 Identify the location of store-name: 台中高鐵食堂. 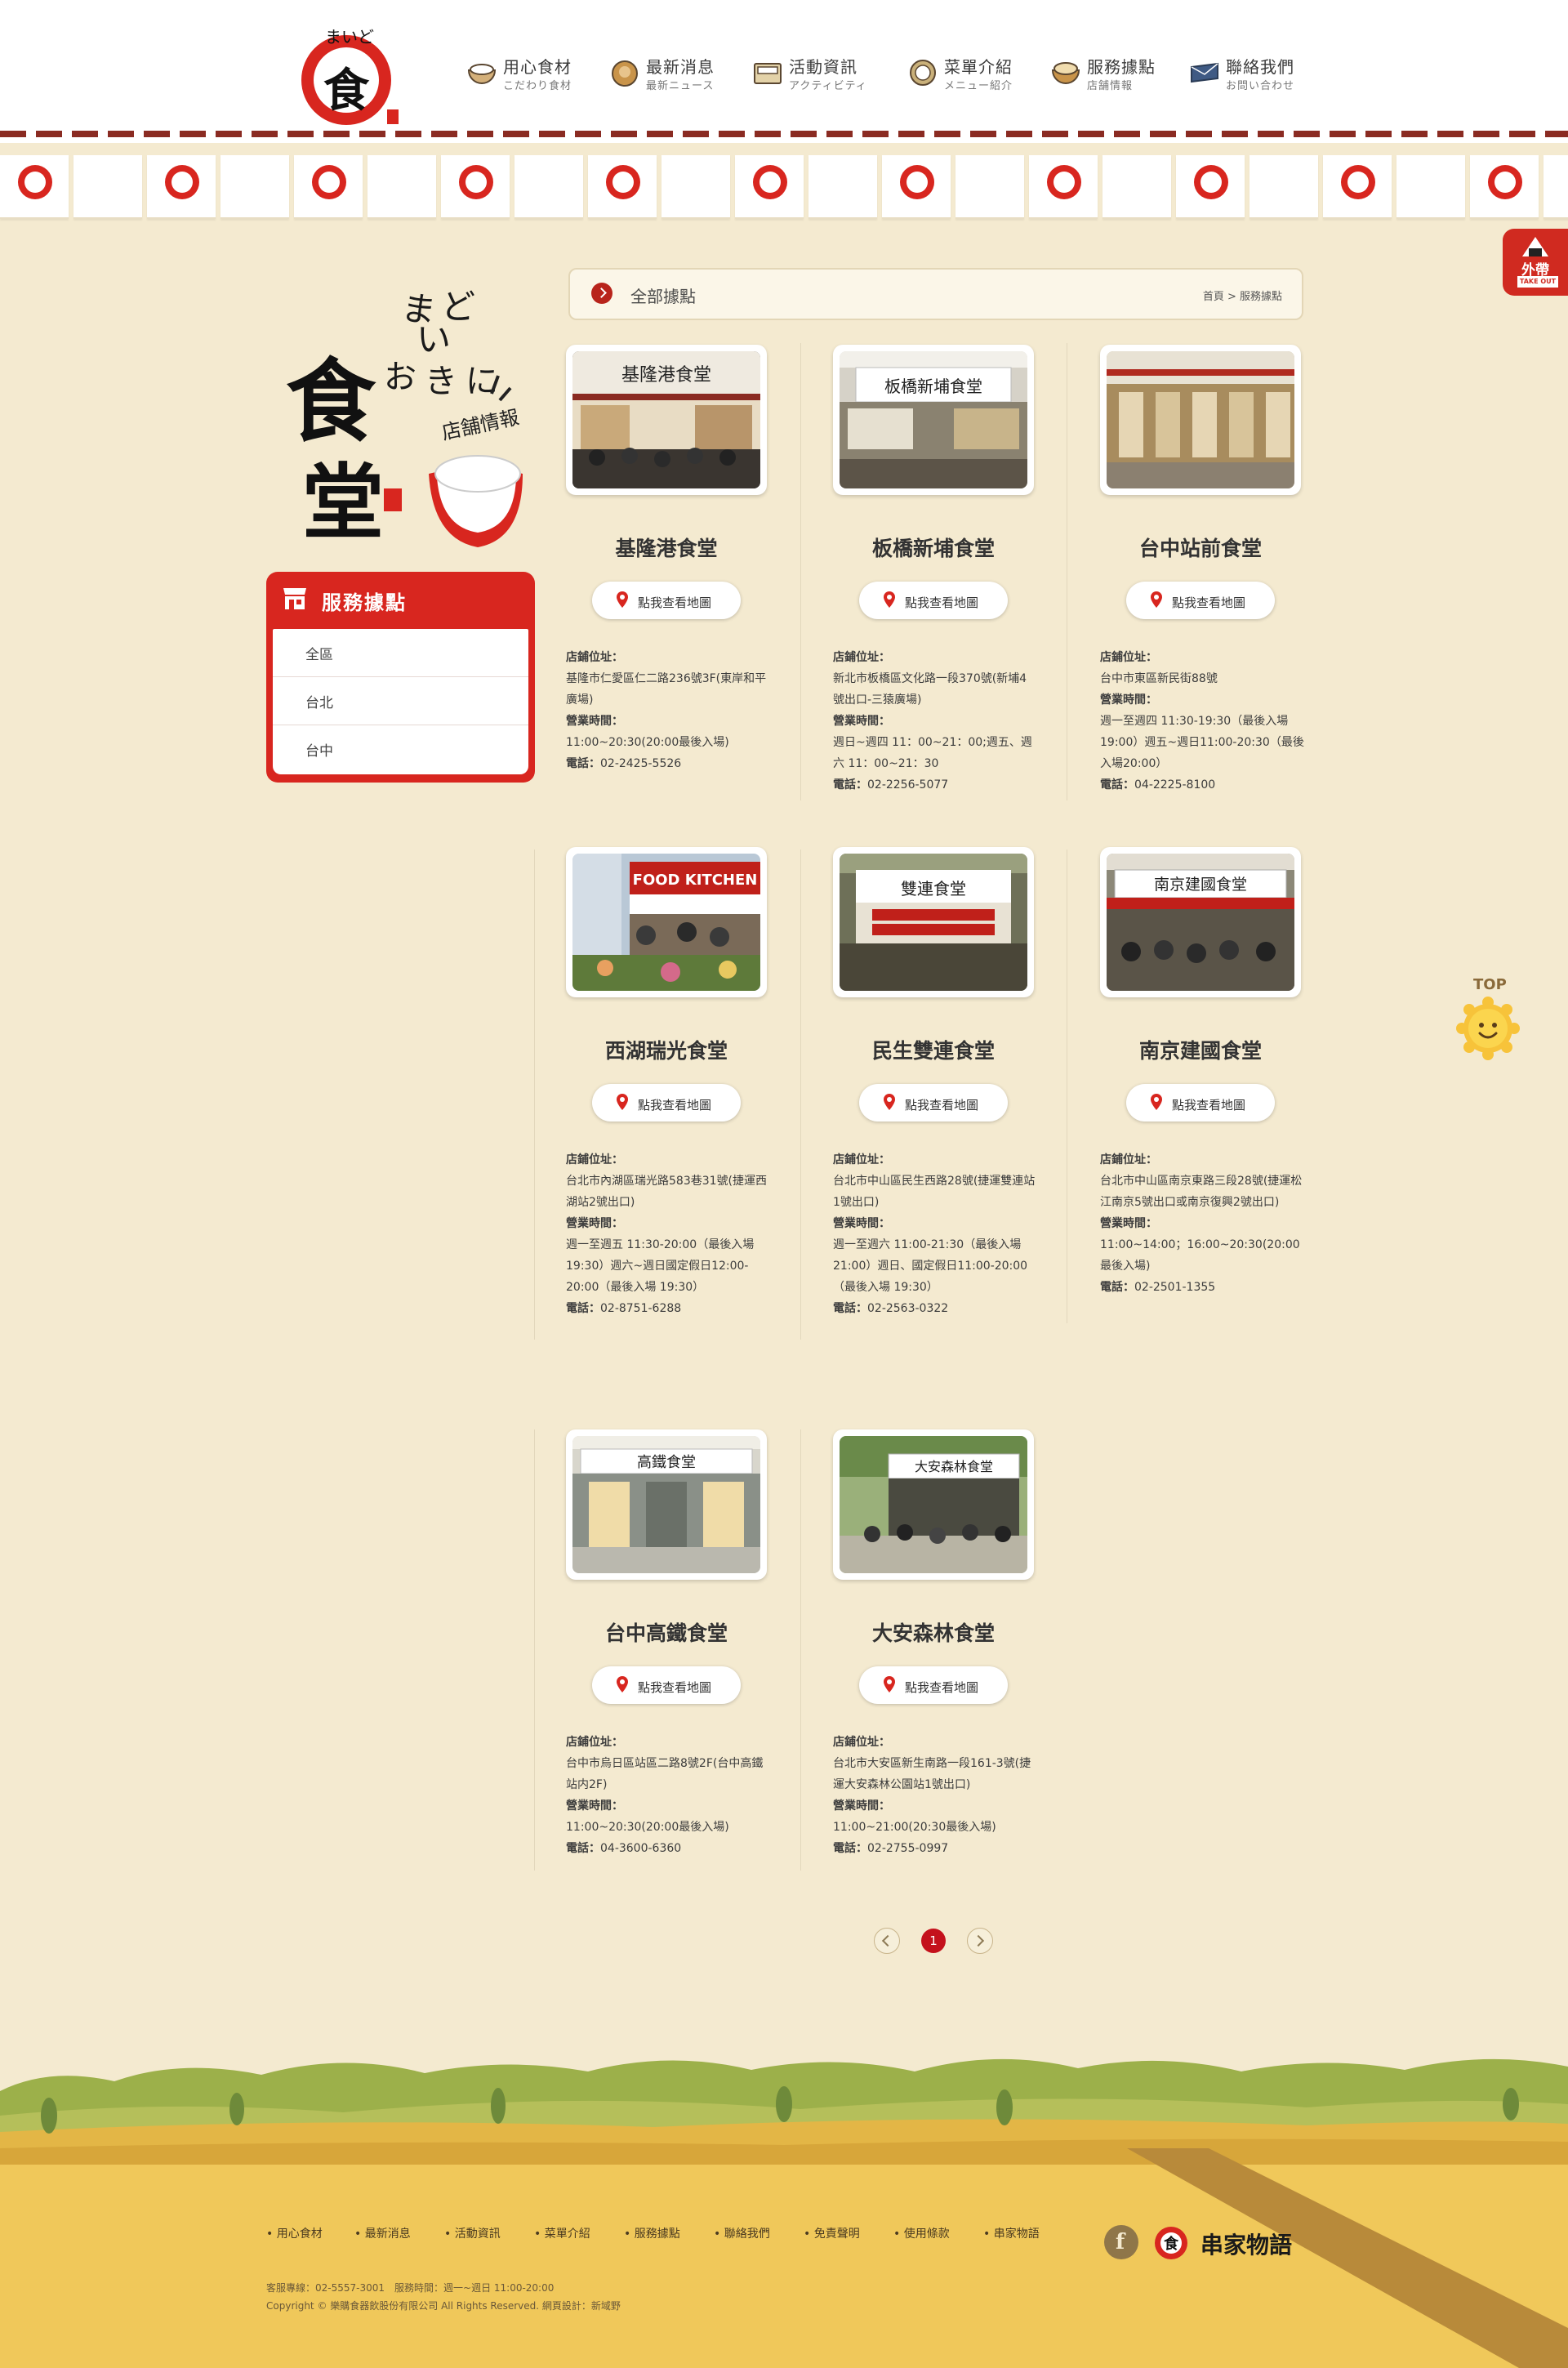
(666, 1633).